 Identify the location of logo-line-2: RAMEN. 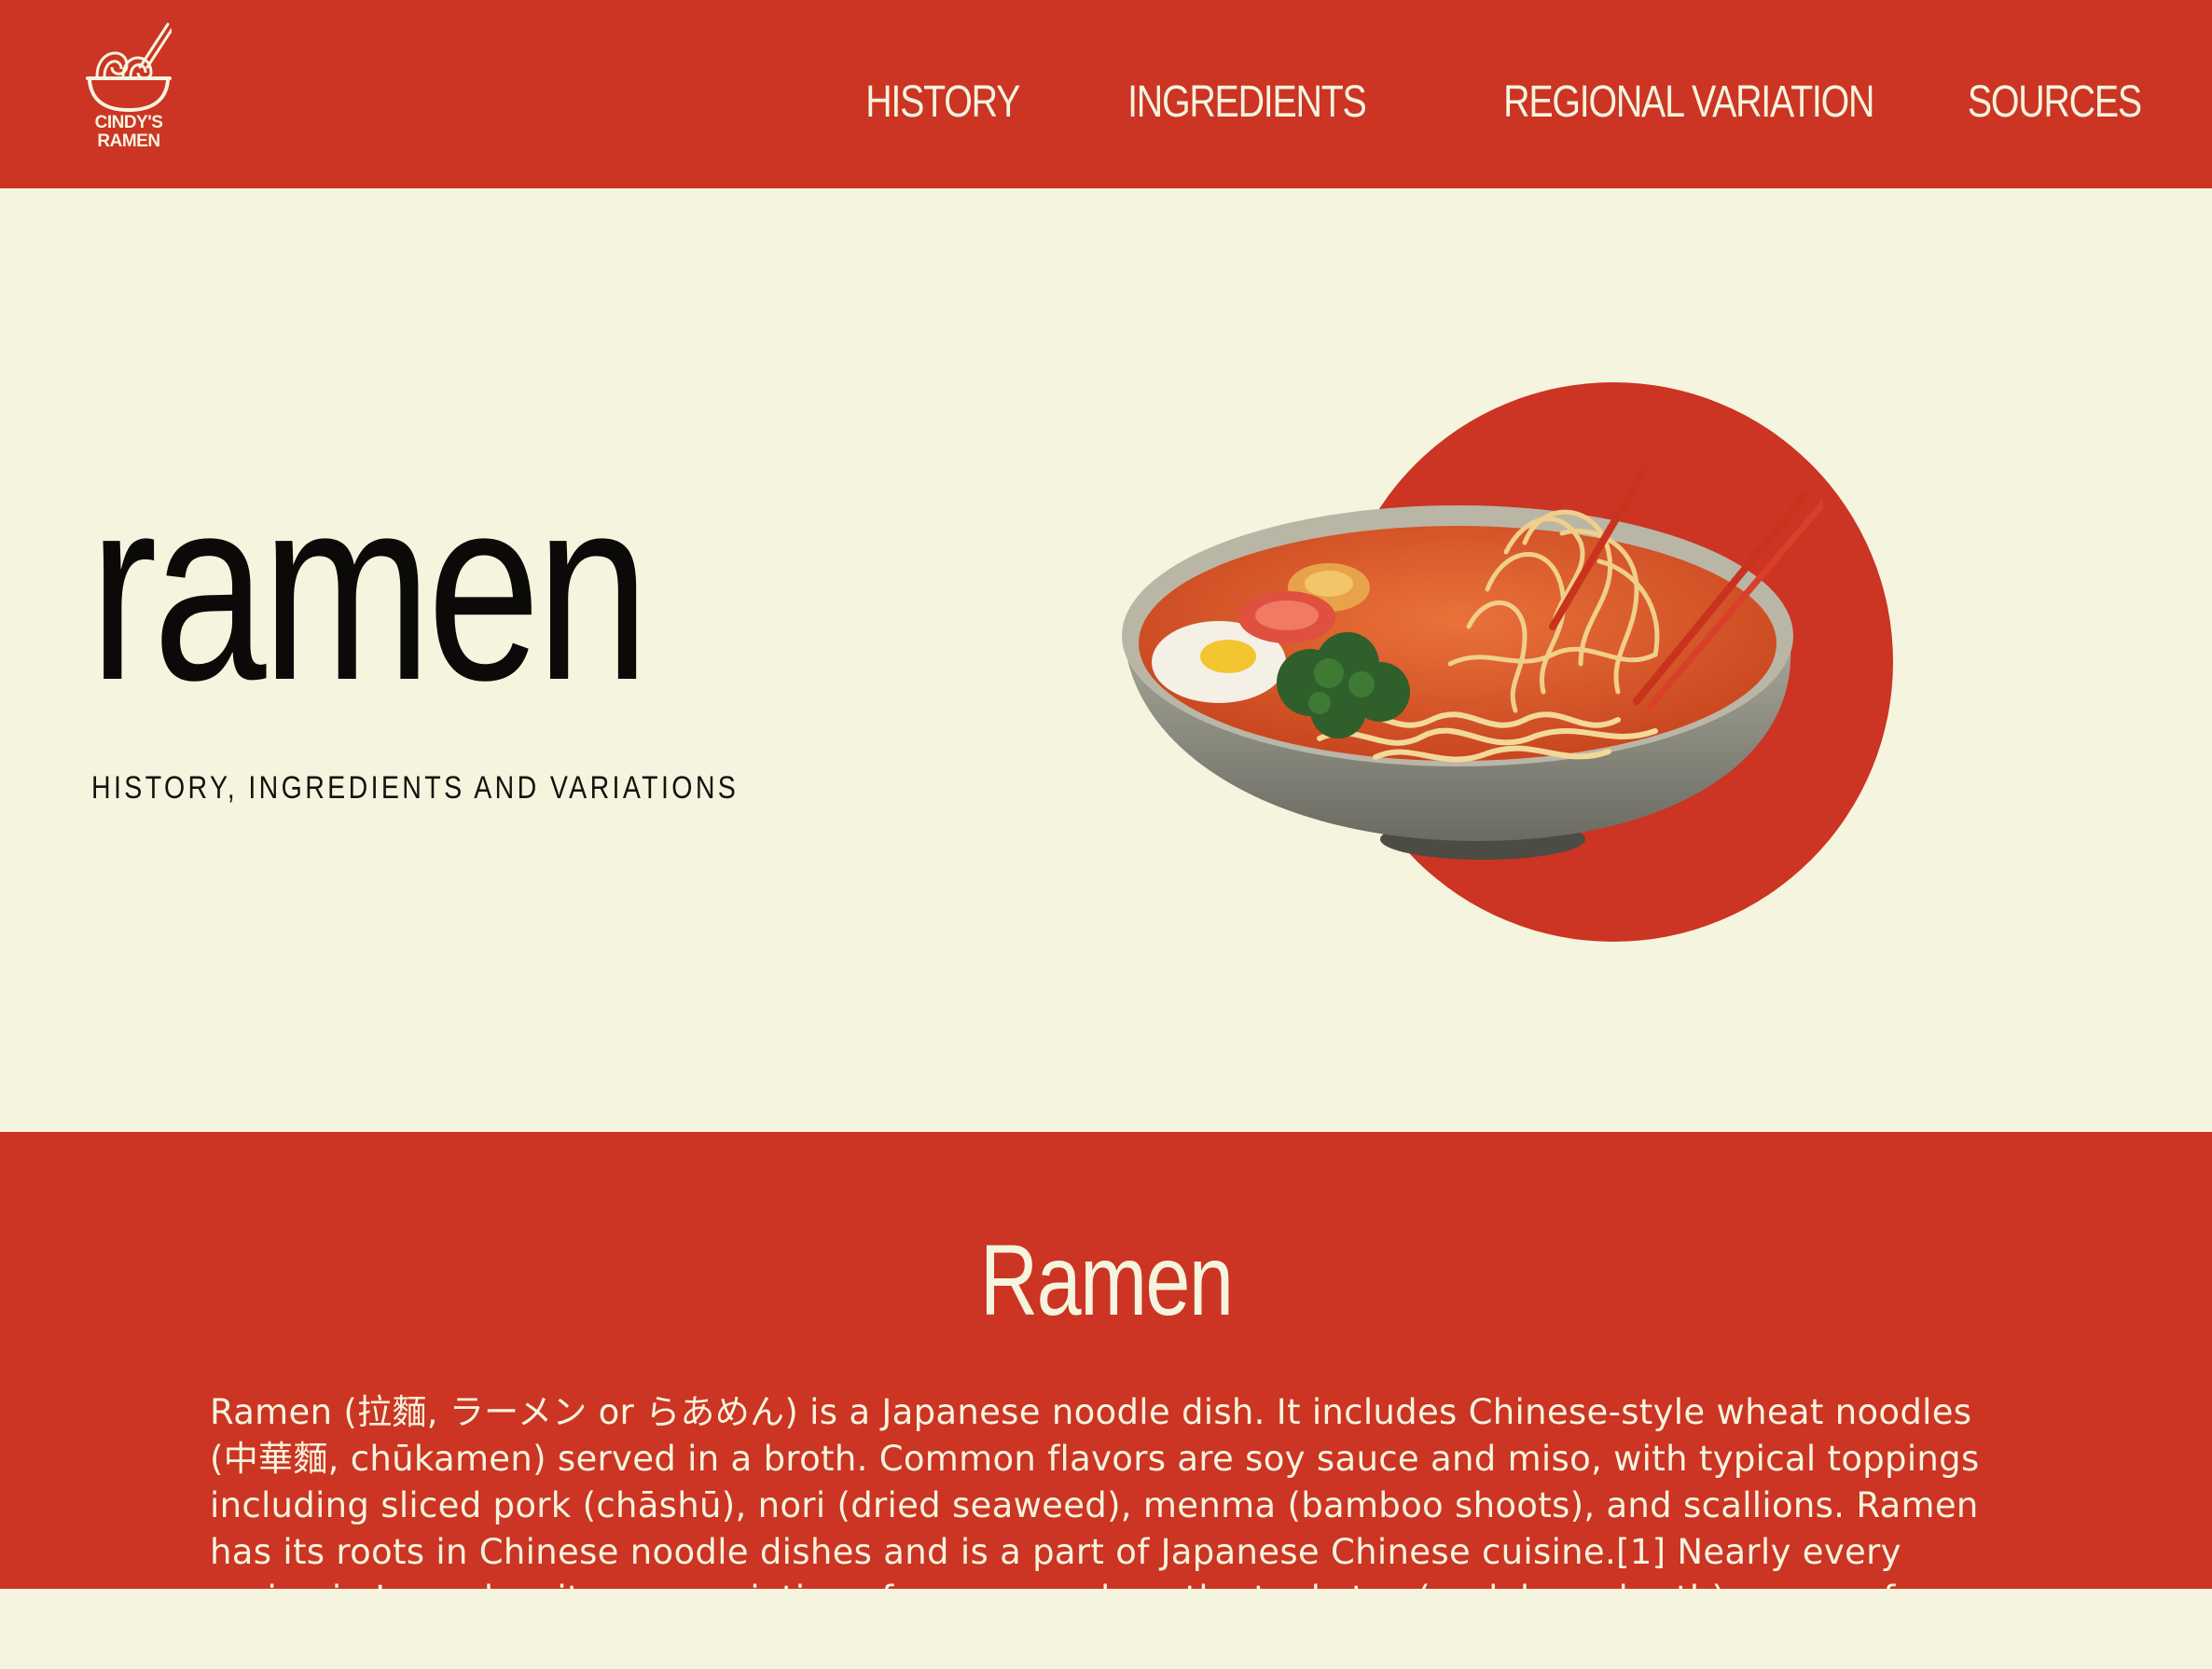
(128, 141).